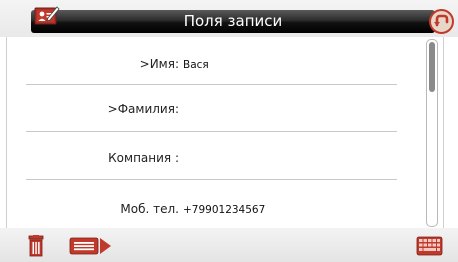  I want to click on title-bar: Поля записи, so click(233, 21).